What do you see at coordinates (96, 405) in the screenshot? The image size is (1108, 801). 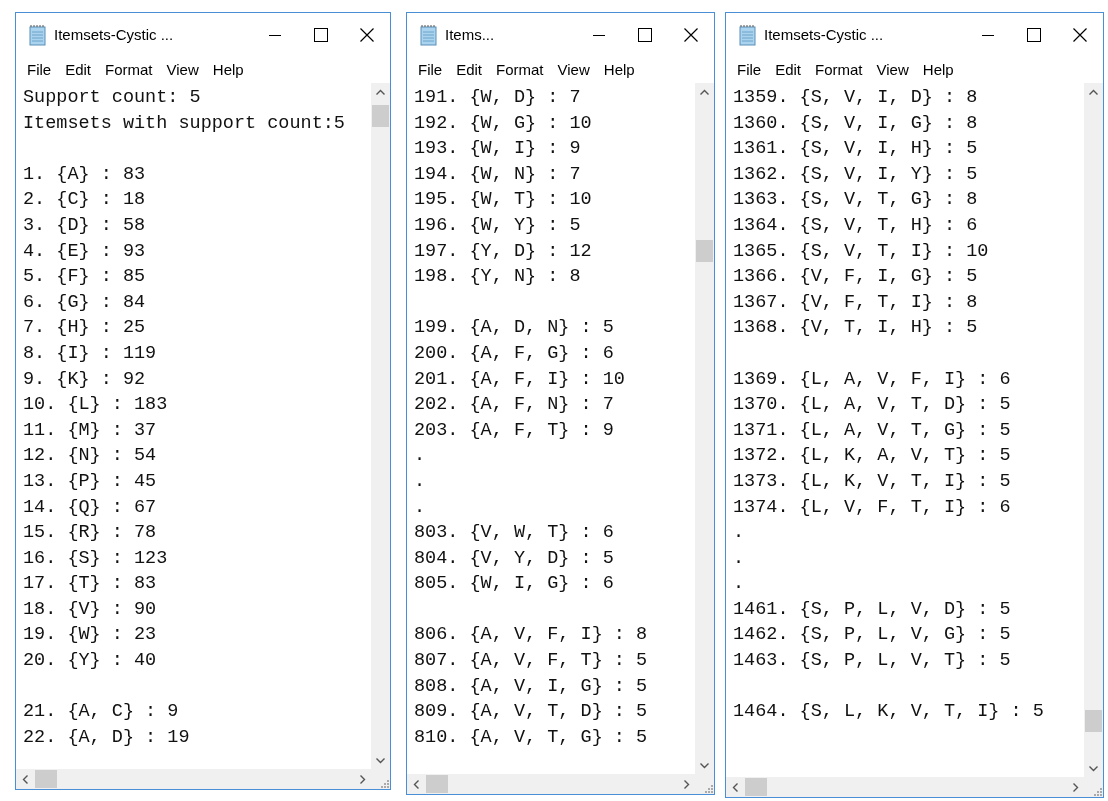 I see `text-line: 10. {L} : 183` at bounding box center [96, 405].